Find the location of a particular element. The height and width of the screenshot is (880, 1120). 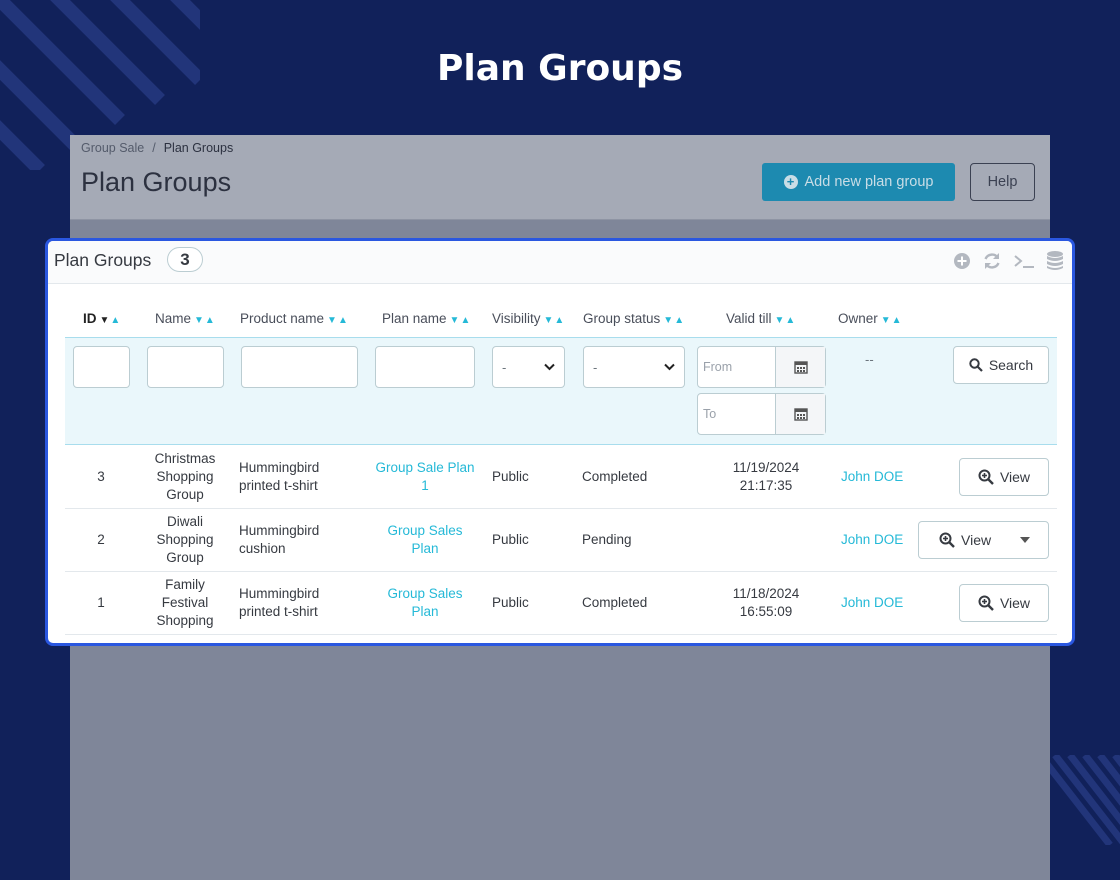

filter-status-select: - is located at coordinates (634, 367).